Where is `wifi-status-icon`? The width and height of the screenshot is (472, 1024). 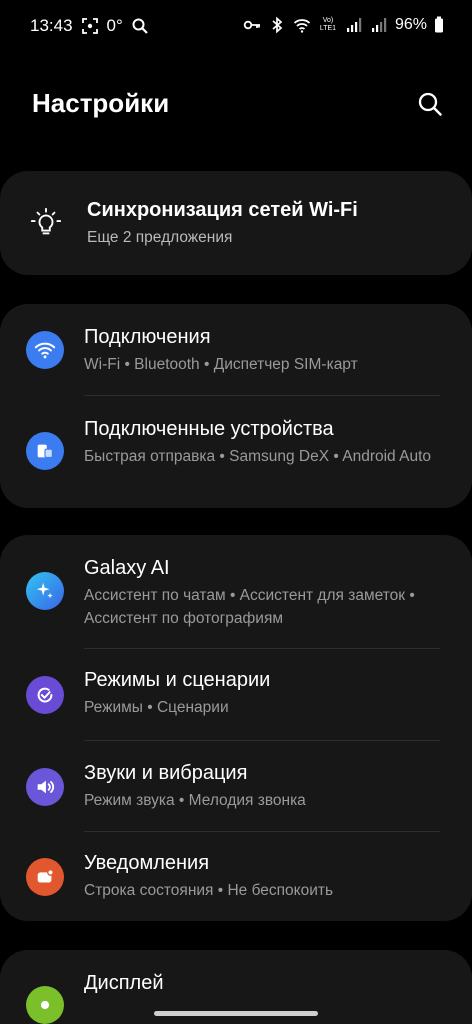
wifi-status-icon is located at coordinates (302, 25).